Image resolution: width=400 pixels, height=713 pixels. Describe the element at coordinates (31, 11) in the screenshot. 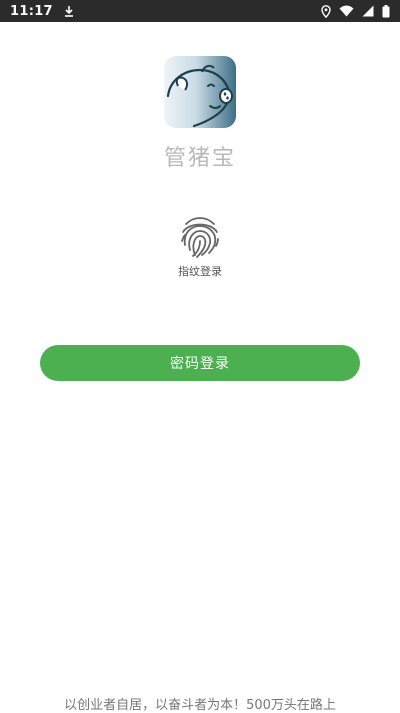

I see `status-time: 11:17` at that location.